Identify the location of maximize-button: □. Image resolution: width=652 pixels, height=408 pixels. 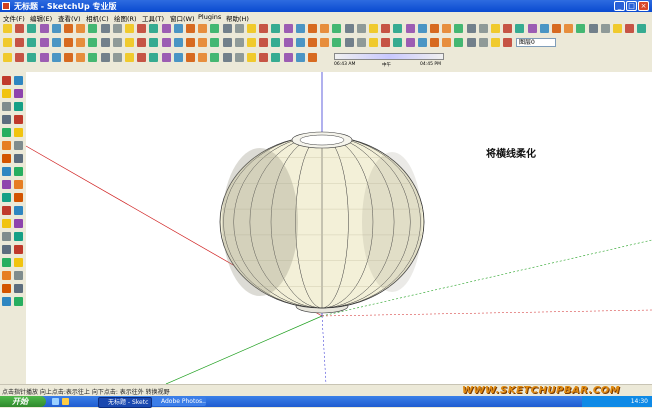
(631, 6).